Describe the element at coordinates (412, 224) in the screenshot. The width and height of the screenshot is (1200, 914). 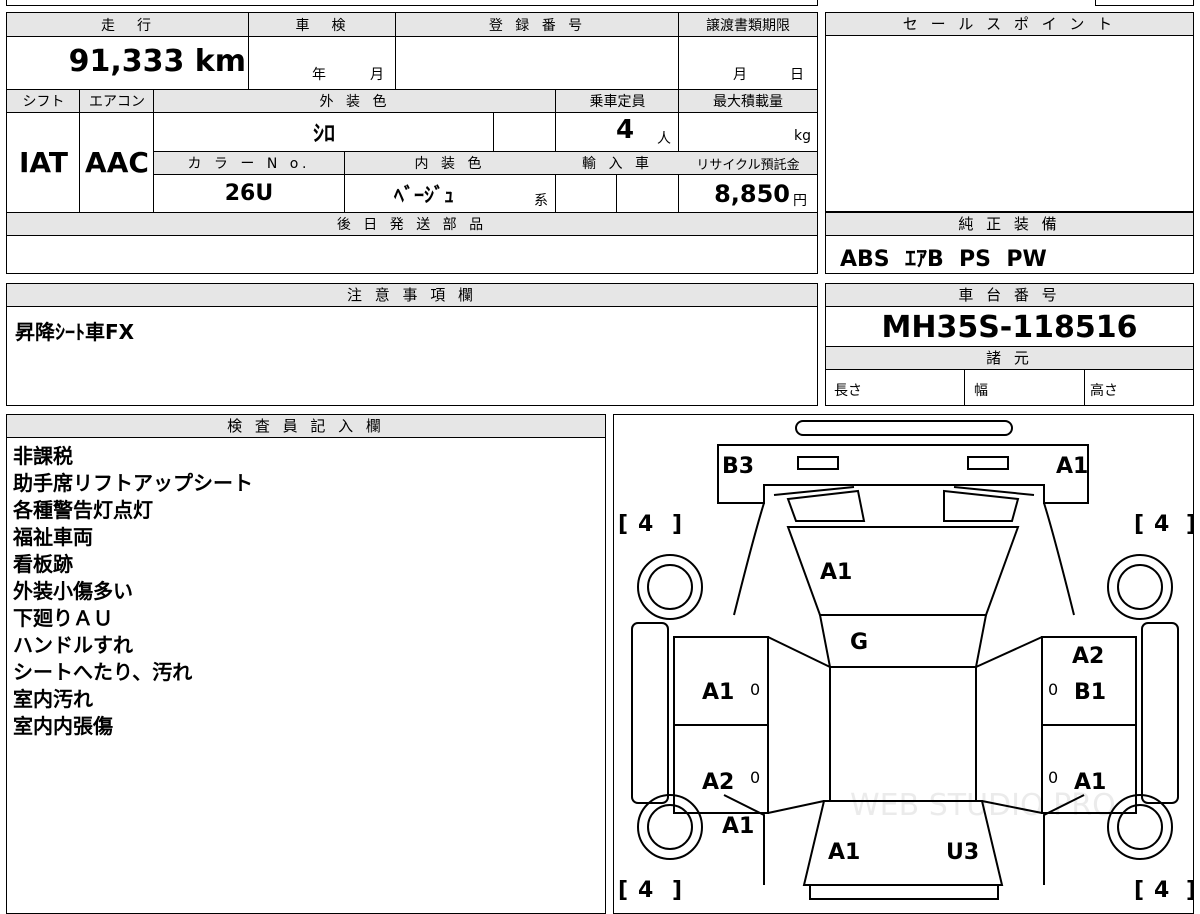
I see `later-parts-label: 後 日 発 送 部 品` at that location.